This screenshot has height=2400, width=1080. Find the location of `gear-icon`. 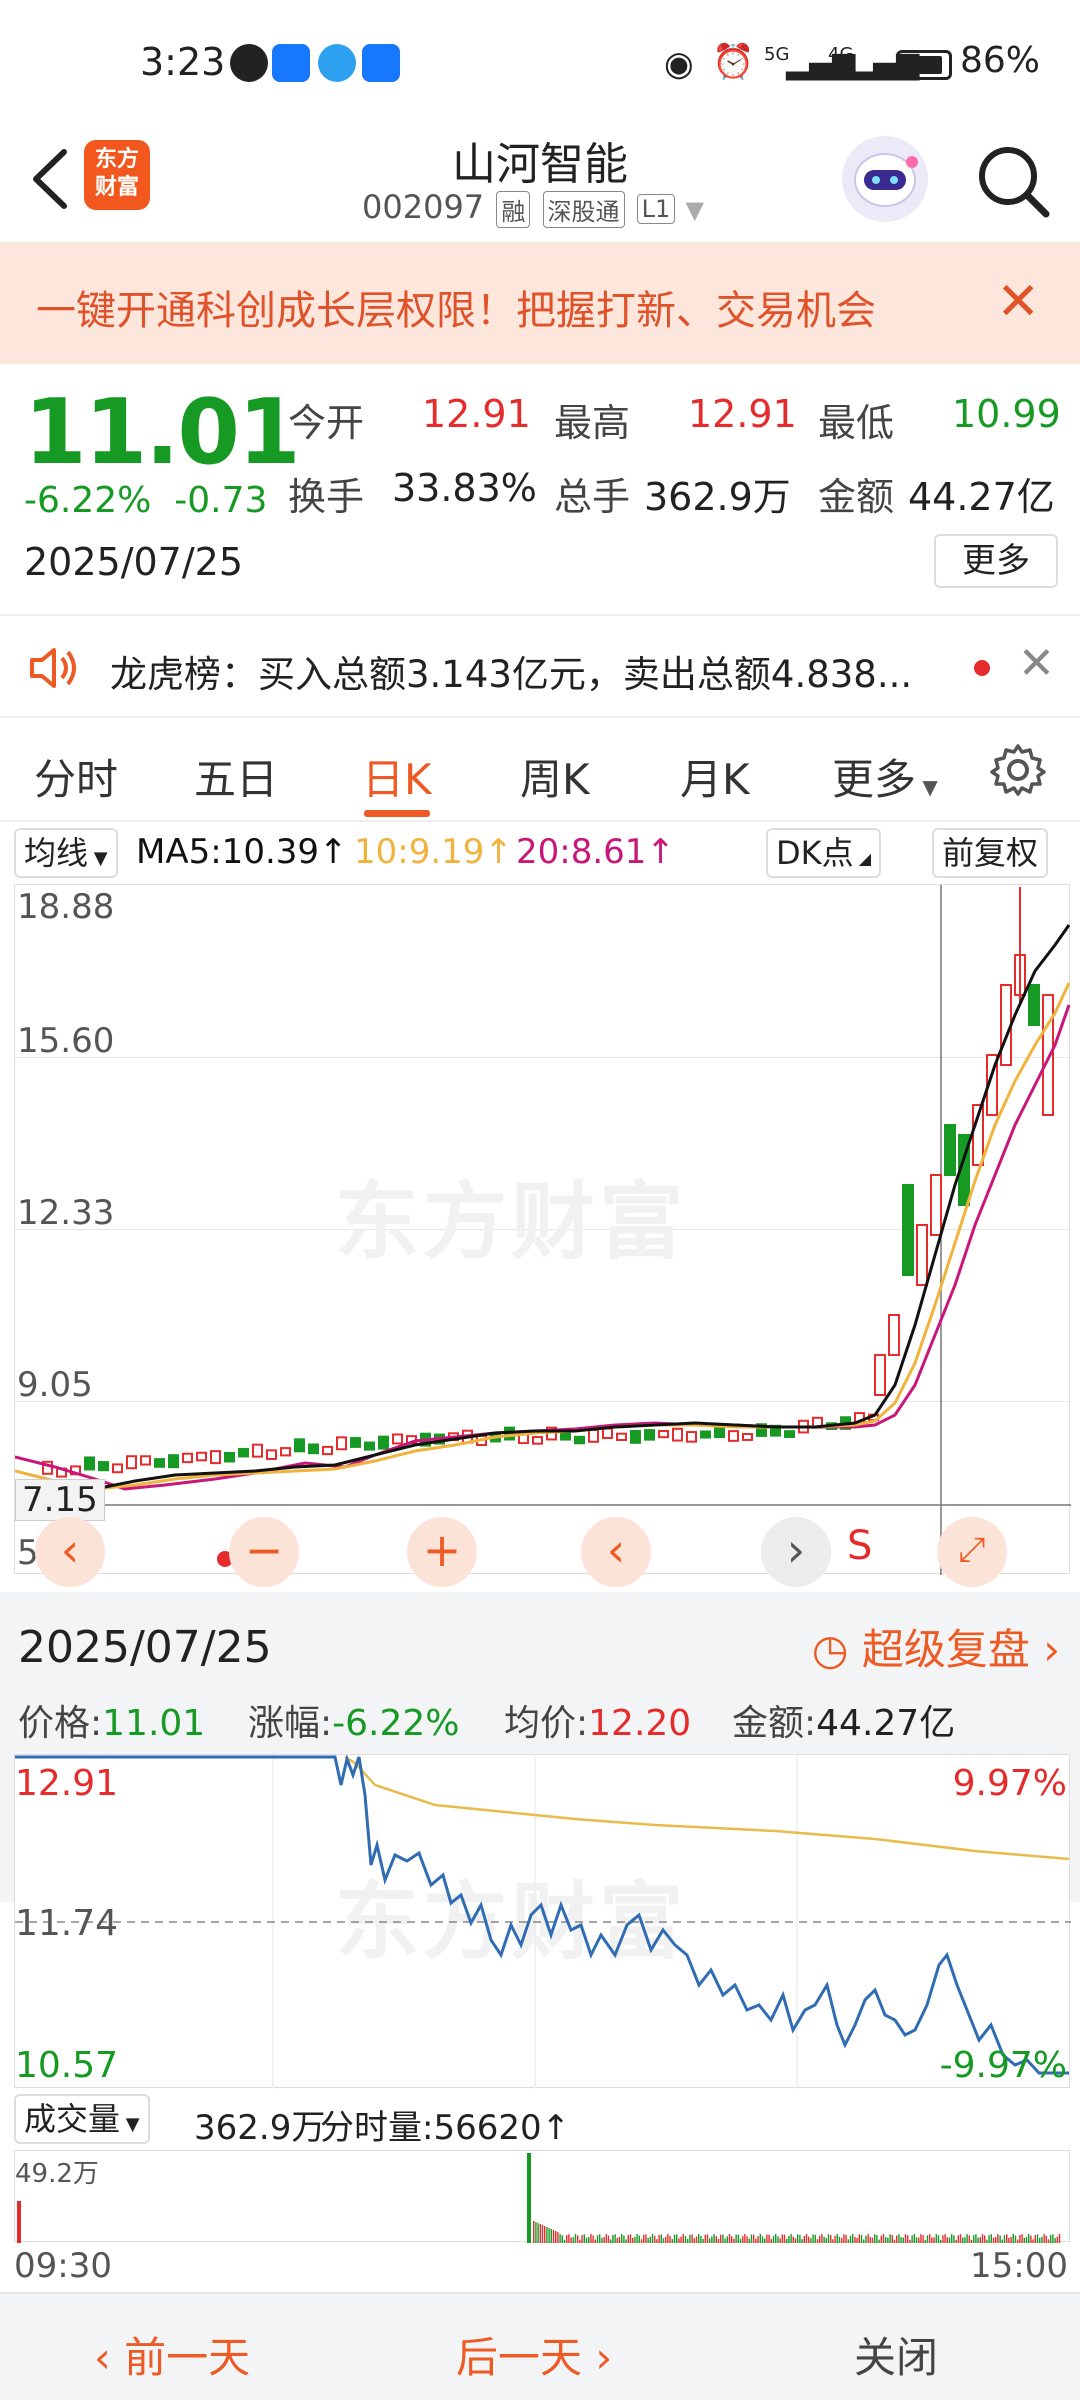

gear-icon is located at coordinates (1018, 770).